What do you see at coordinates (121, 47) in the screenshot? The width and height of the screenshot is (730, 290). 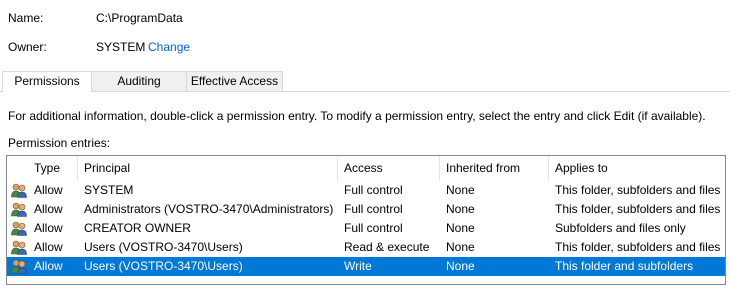 I see `owner-value: SYSTEM` at bounding box center [121, 47].